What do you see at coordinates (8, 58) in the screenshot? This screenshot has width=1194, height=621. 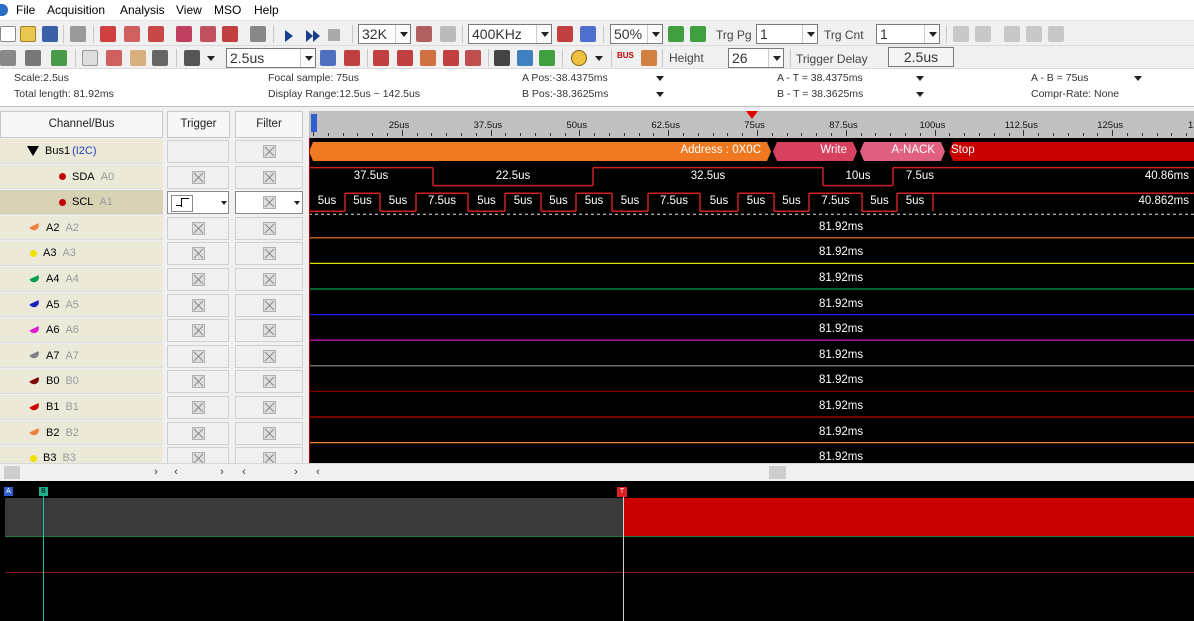 I see `grid-icon` at bounding box center [8, 58].